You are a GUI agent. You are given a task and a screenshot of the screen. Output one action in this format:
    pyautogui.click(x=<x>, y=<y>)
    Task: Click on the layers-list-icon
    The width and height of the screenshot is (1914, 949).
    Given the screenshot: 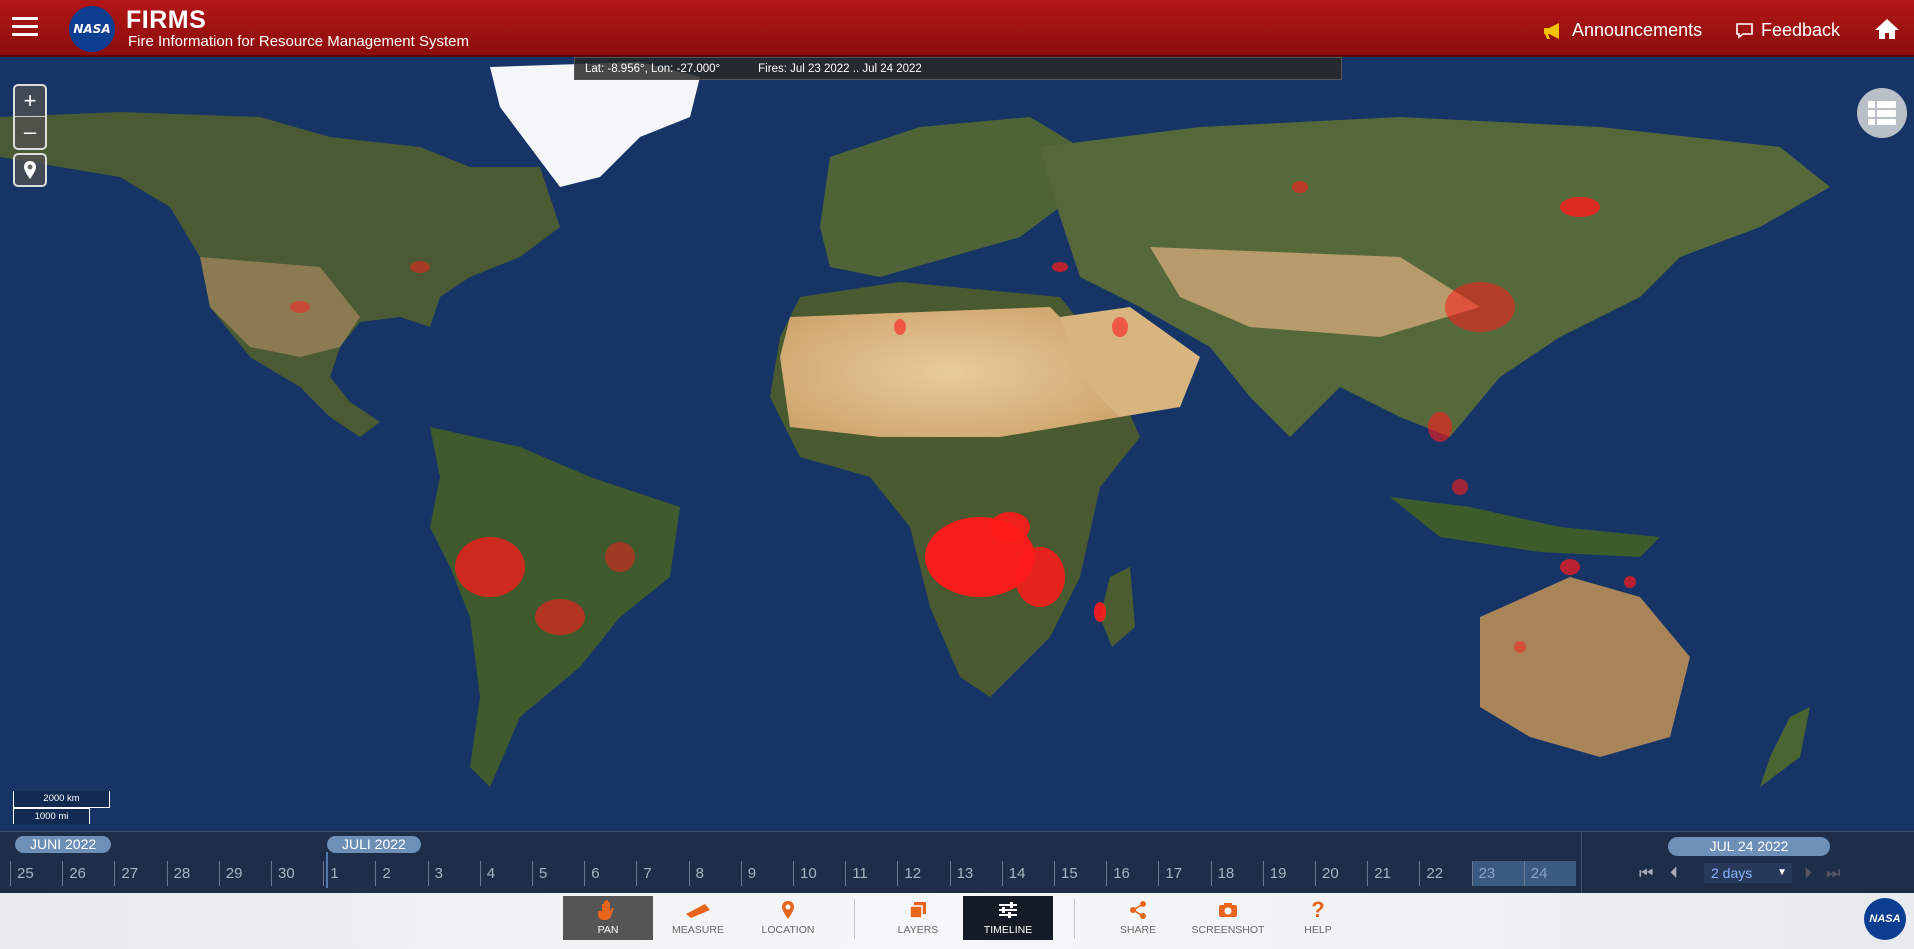 What is the action you would take?
    pyautogui.click(x=1882, y=113)
    